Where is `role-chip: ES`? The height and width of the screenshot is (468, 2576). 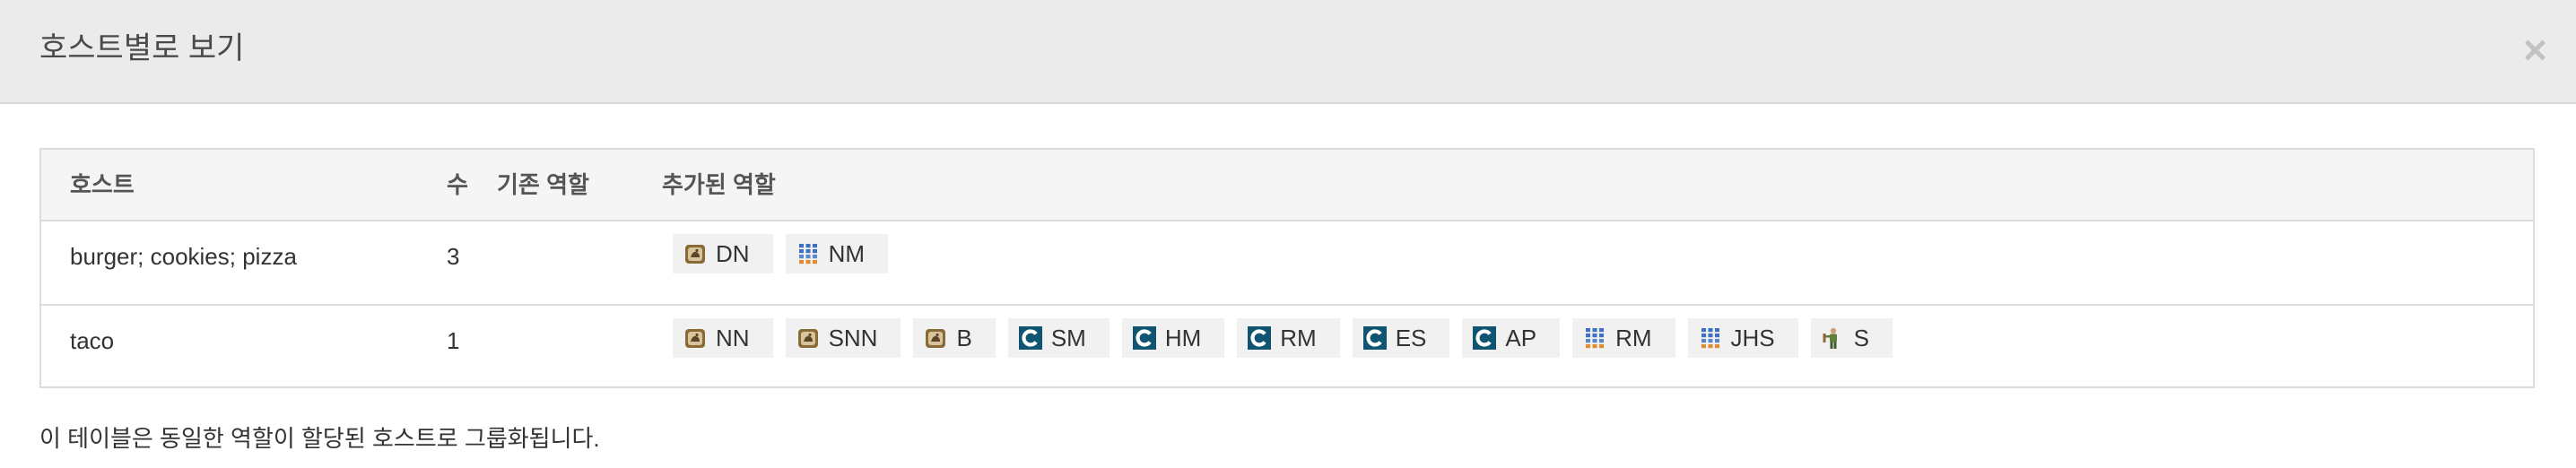
role-chip: ES is located at coordinates (1401, 338).